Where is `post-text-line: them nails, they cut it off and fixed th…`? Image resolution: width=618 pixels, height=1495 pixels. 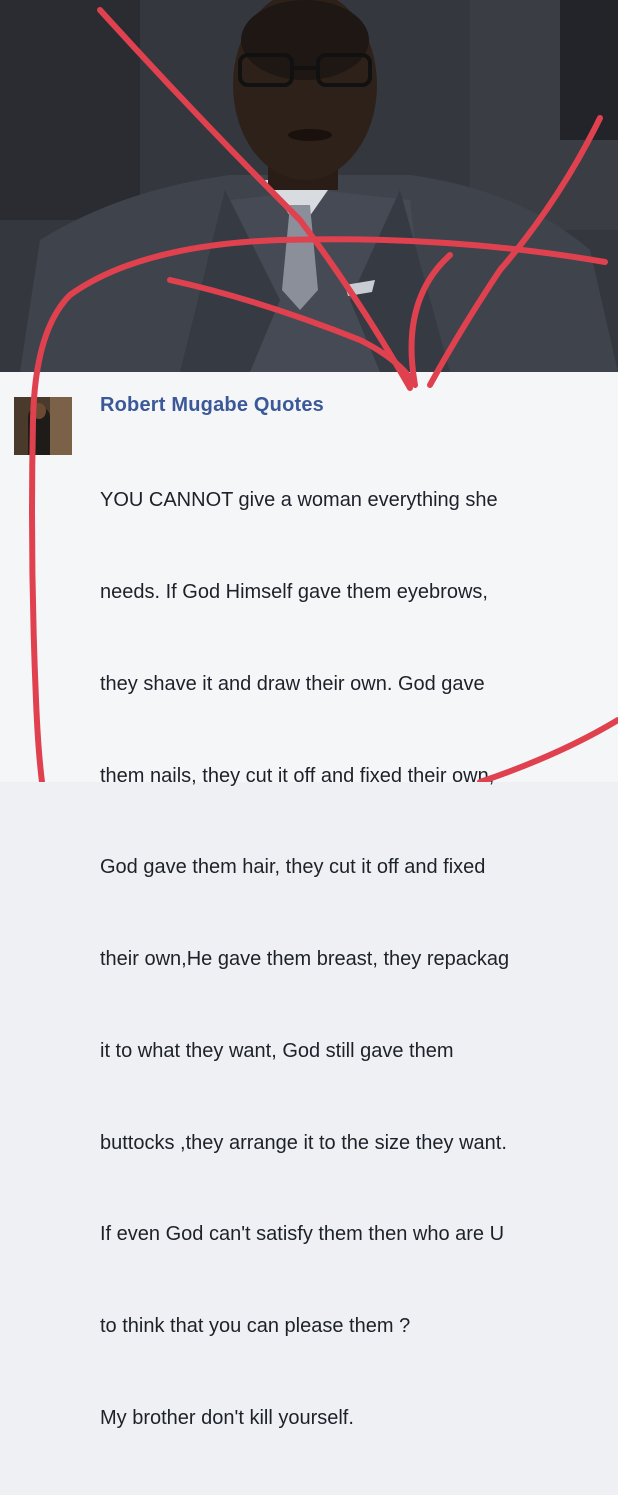
post-text-line: them nails, they cut it off and fixed th… is located at coordinates (297, 775).